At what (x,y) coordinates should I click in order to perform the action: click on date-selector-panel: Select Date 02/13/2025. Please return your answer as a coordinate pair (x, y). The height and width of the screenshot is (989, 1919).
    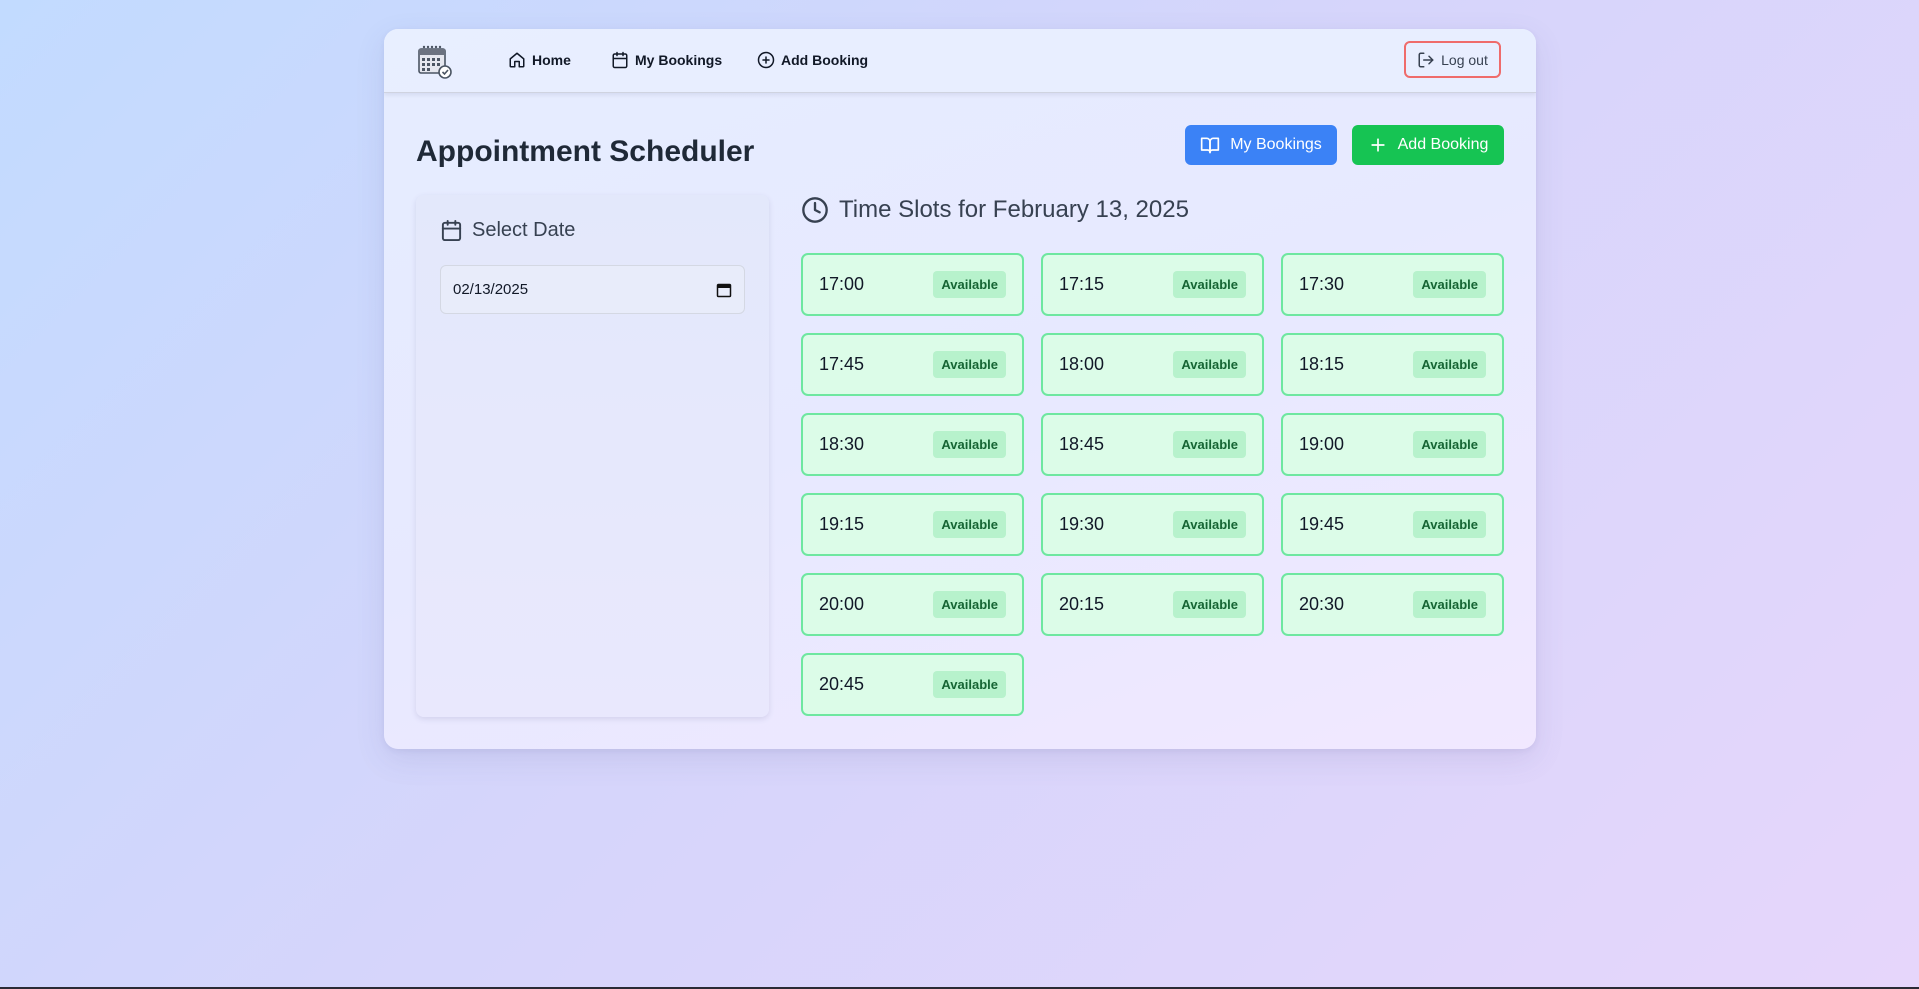
    Looking at the image, I should click on (592, 456).